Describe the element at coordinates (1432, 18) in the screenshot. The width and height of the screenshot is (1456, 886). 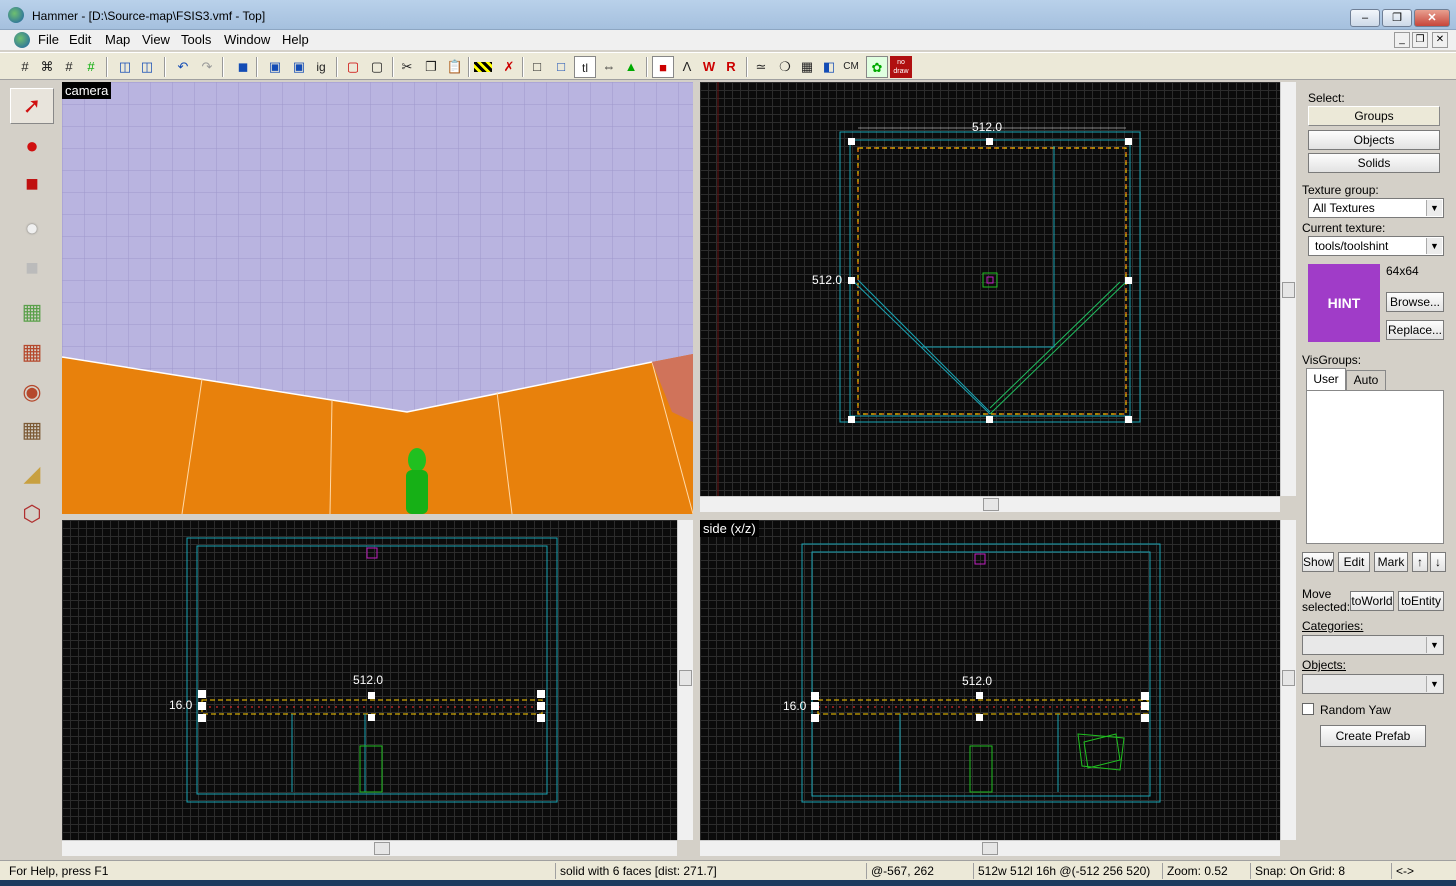
I see `close-button: ✕` at that location.